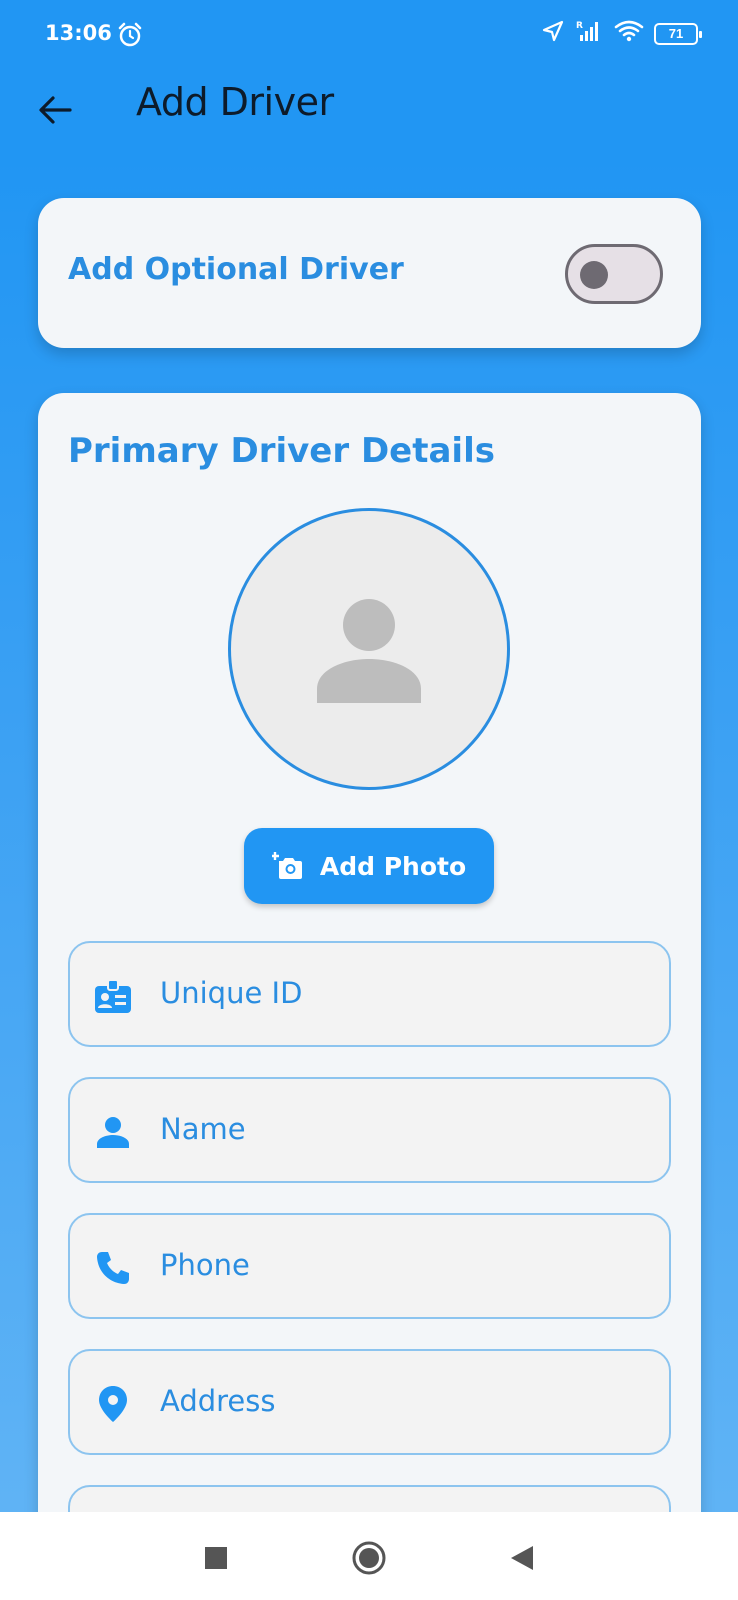 Image resolution: width=738 pixels, height=1600 pixels. Describe the element at coordinates (78, 33) in the screenshot. I see `status-time: 13:06` at that location.